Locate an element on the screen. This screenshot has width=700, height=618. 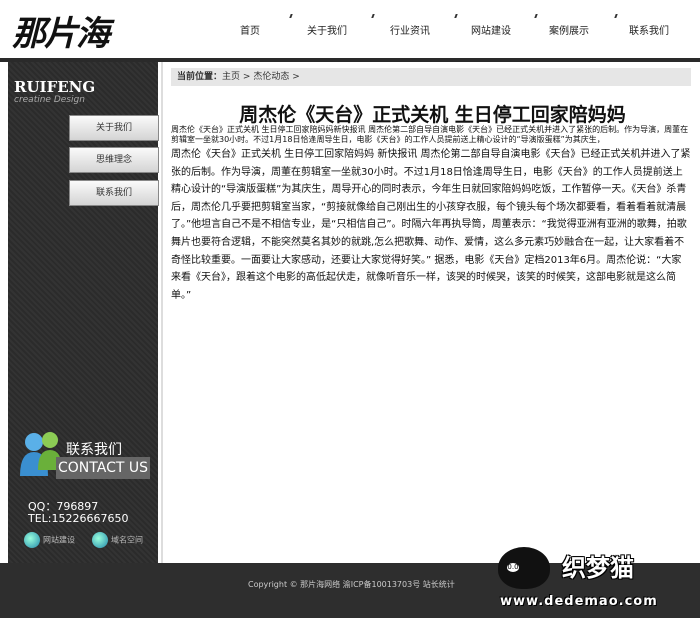
watermark-url: www.dedemao.com is located at coordinates (579, 601).